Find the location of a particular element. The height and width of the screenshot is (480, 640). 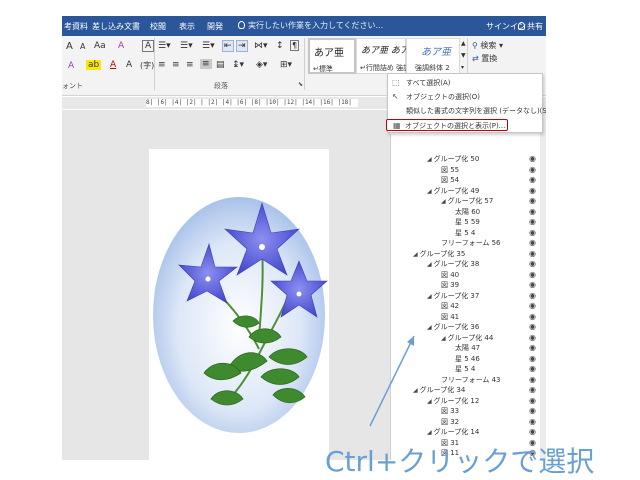

annotation-overlay is located at coordinates (392, 381).